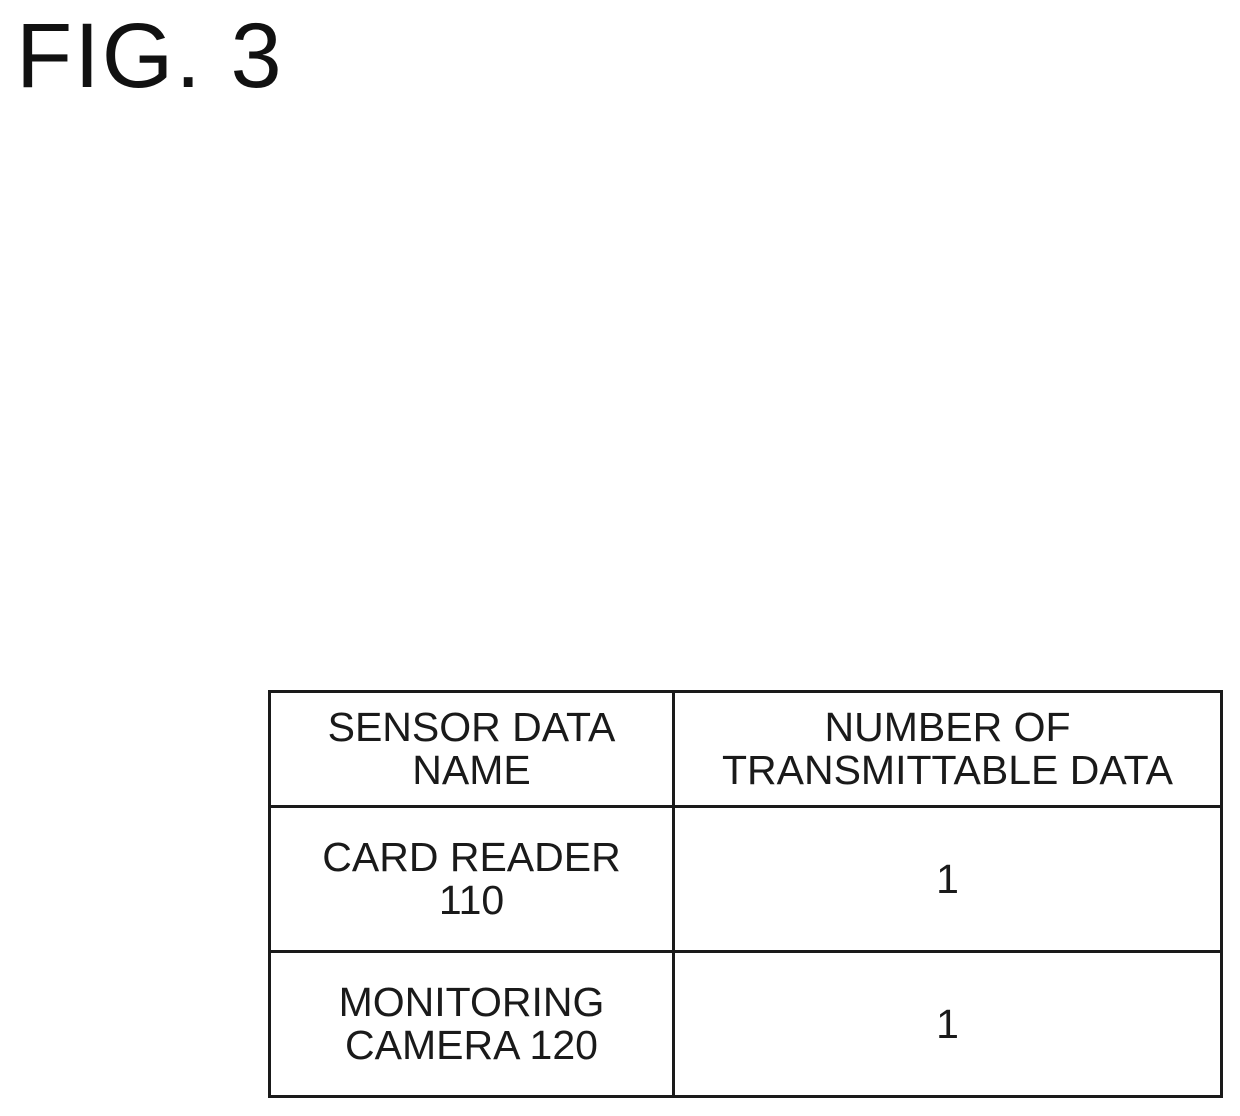 The width and height of the screenshot is (1240, 1116). Describe the element at coordinates (947, 727) in the screenshot. I see `header-line: NUMBER OF` at that location.